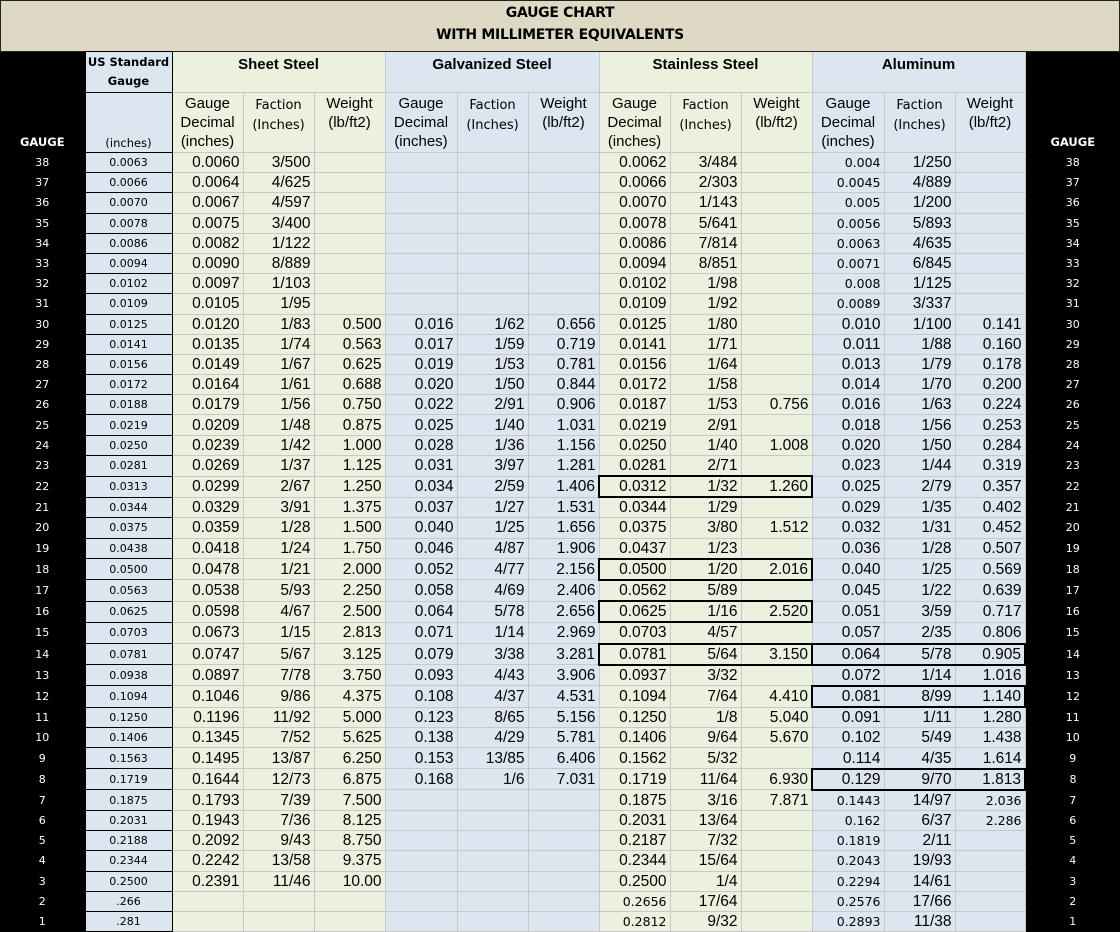 The height and width of the screenshot is (932, 1120). What do you see at coordinates (421, 612) in the screenshot?
I see `galv-decimal-cell: 0.064` at bounding box center [421, 612].